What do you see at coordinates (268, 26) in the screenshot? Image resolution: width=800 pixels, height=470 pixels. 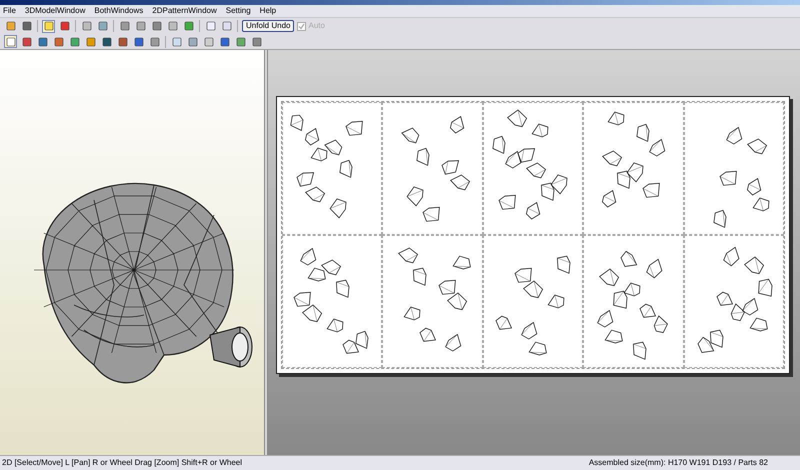 I see `unfold-undo-button: Unfold Undo` at bounding box center [268, 26].